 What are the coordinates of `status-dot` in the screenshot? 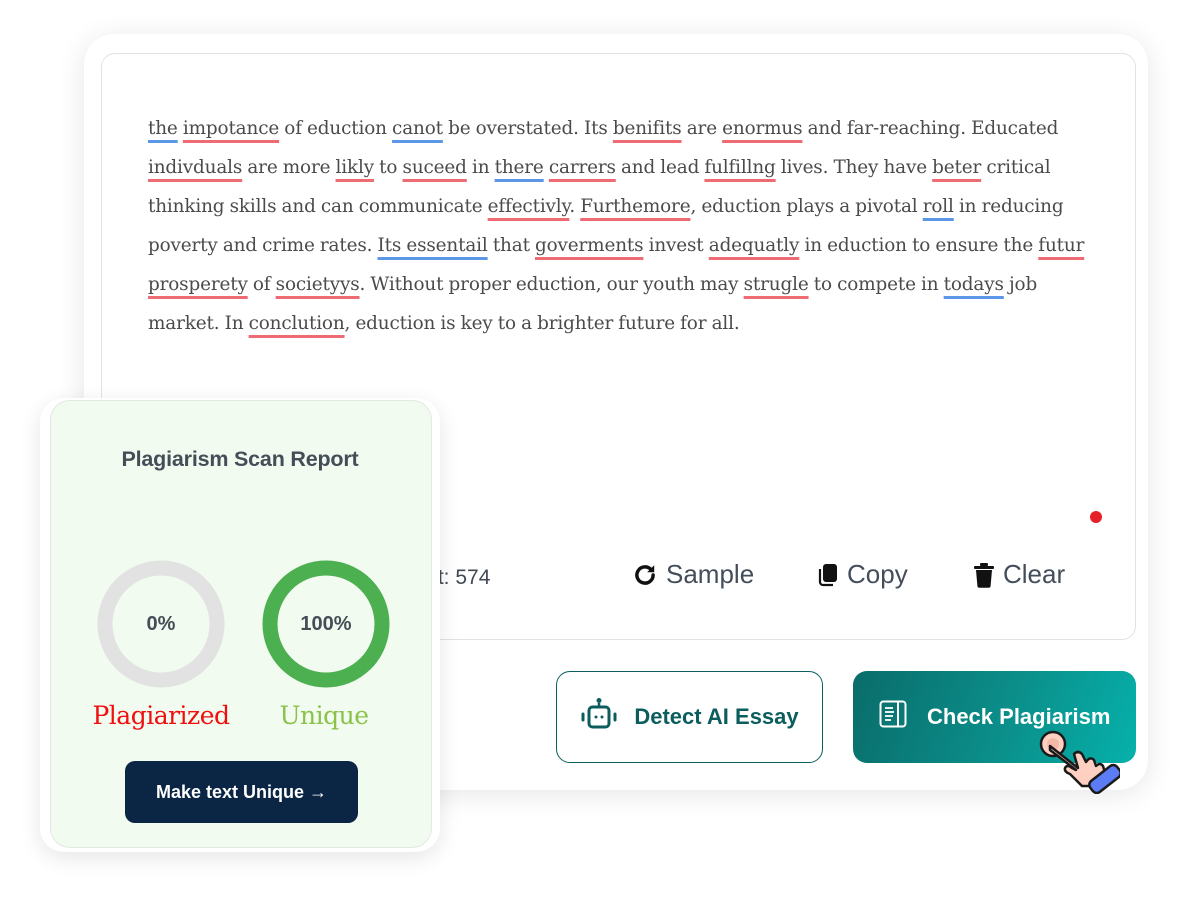 It's located at (1096, 517).